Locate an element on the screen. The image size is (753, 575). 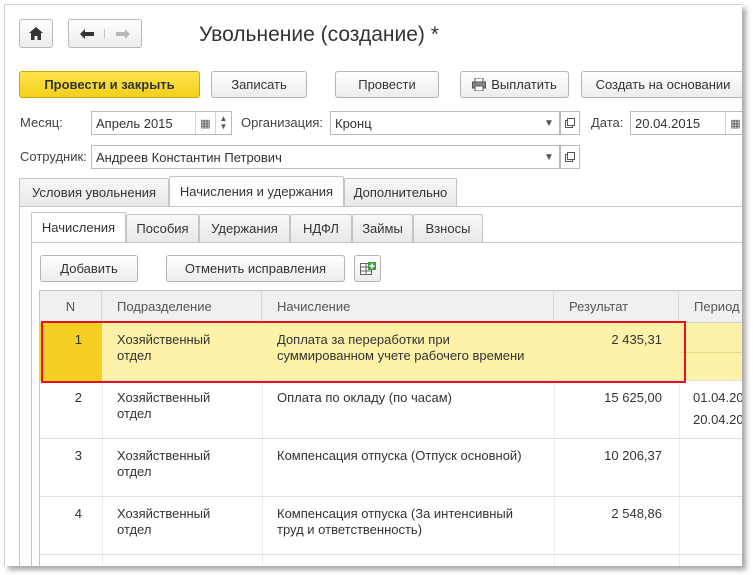
period-subdivider is located at coordinates (711, 352).